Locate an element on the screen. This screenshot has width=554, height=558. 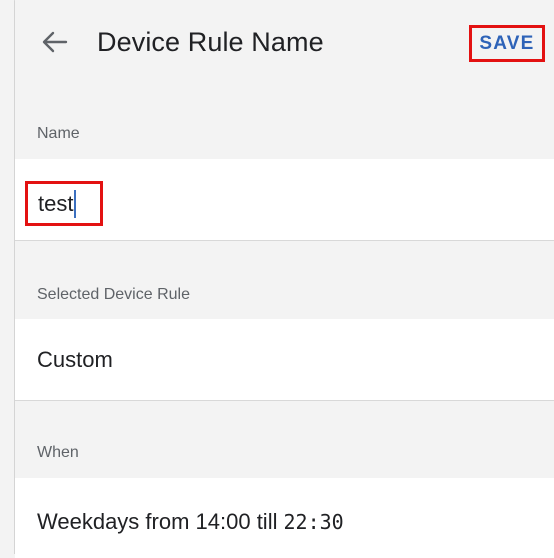
name-input-value: test is located at coordinates (56, 203).